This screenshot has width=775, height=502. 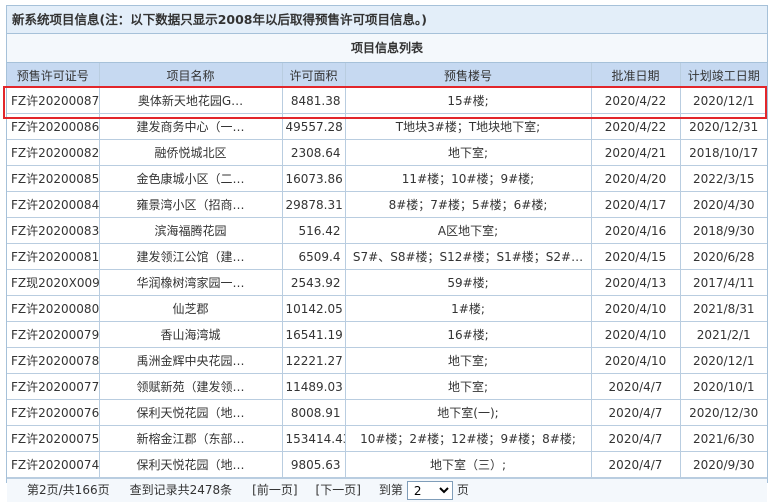 What do you see at coordinates (429, 490) in the screenshot?
I see `page-select: 2` at bounding box center [429, 490].